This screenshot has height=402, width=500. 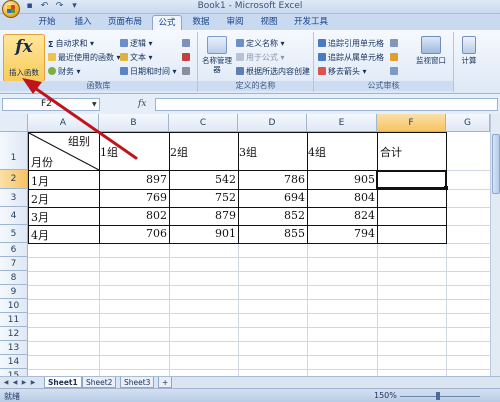 What do you see at coordinates (134, 179) in the screenshot?
I see `value-cell: 897` at bounding box center [134, 179].